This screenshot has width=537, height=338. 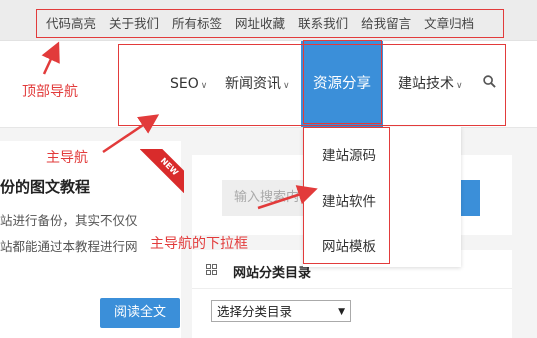 I want to click on new-badge: NEW, so click(x=162, y=171).